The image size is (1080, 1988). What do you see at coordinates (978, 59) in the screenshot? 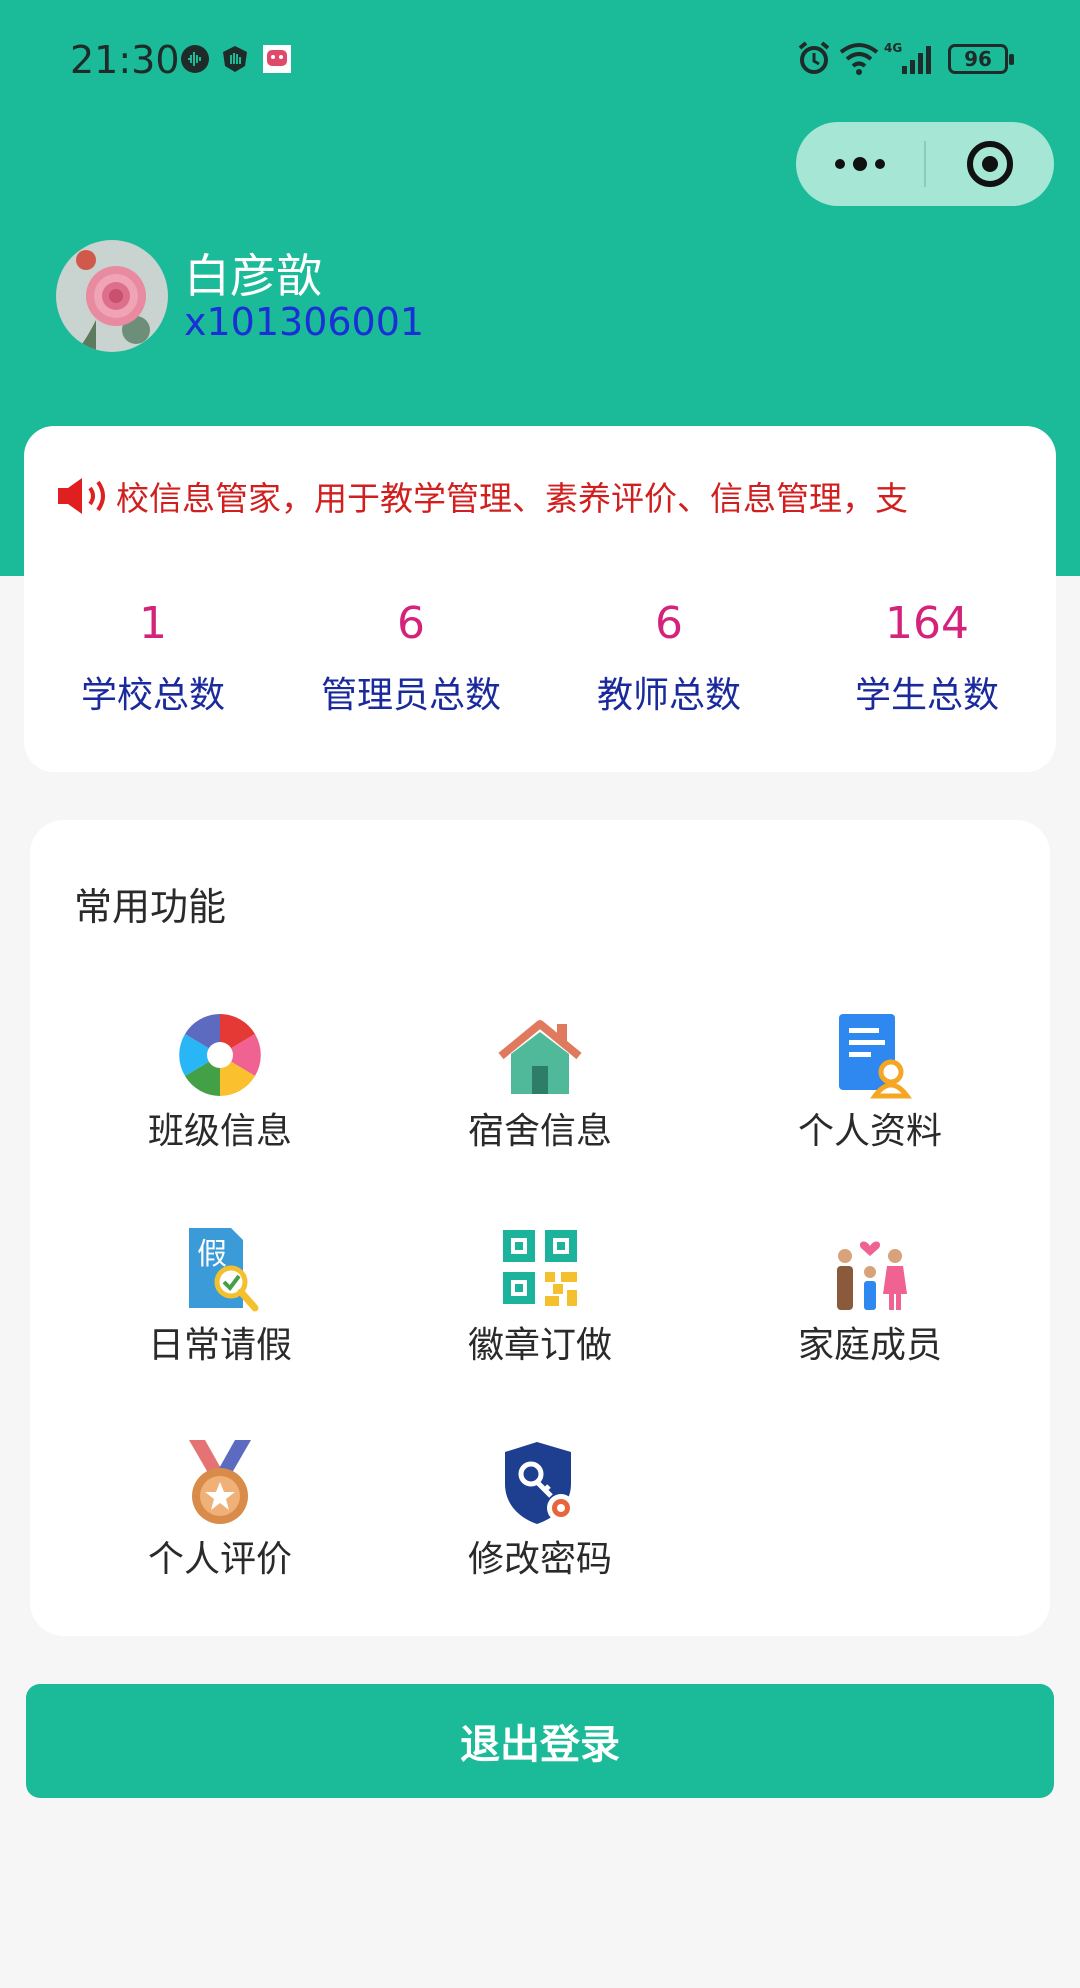
I see `battery-level: 96` at bounding box center [978, 59].